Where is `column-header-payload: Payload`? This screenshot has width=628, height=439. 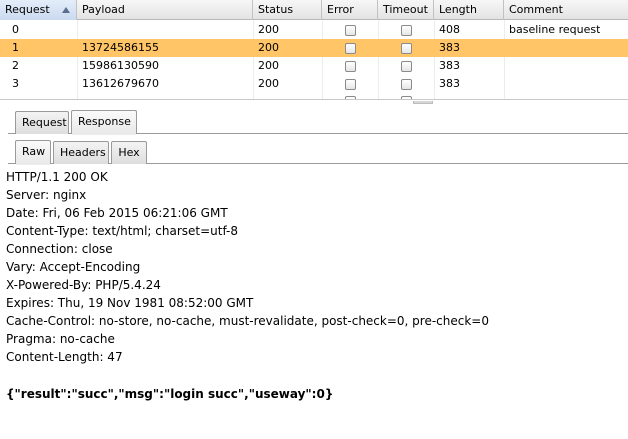
column-header-payload: Payload is located at coordinates (165, 10).